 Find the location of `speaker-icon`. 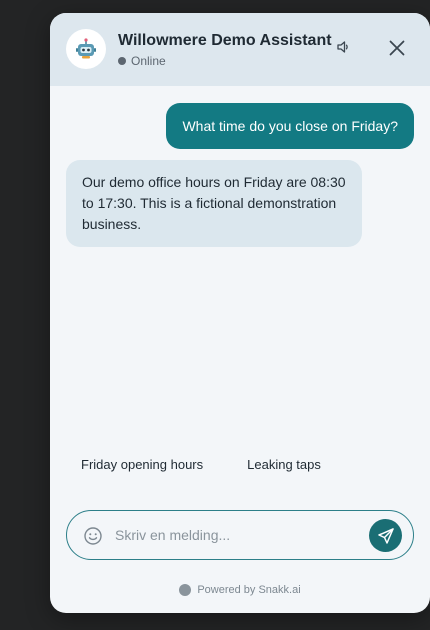

speaker-icon is located at coordinates (342, 47).